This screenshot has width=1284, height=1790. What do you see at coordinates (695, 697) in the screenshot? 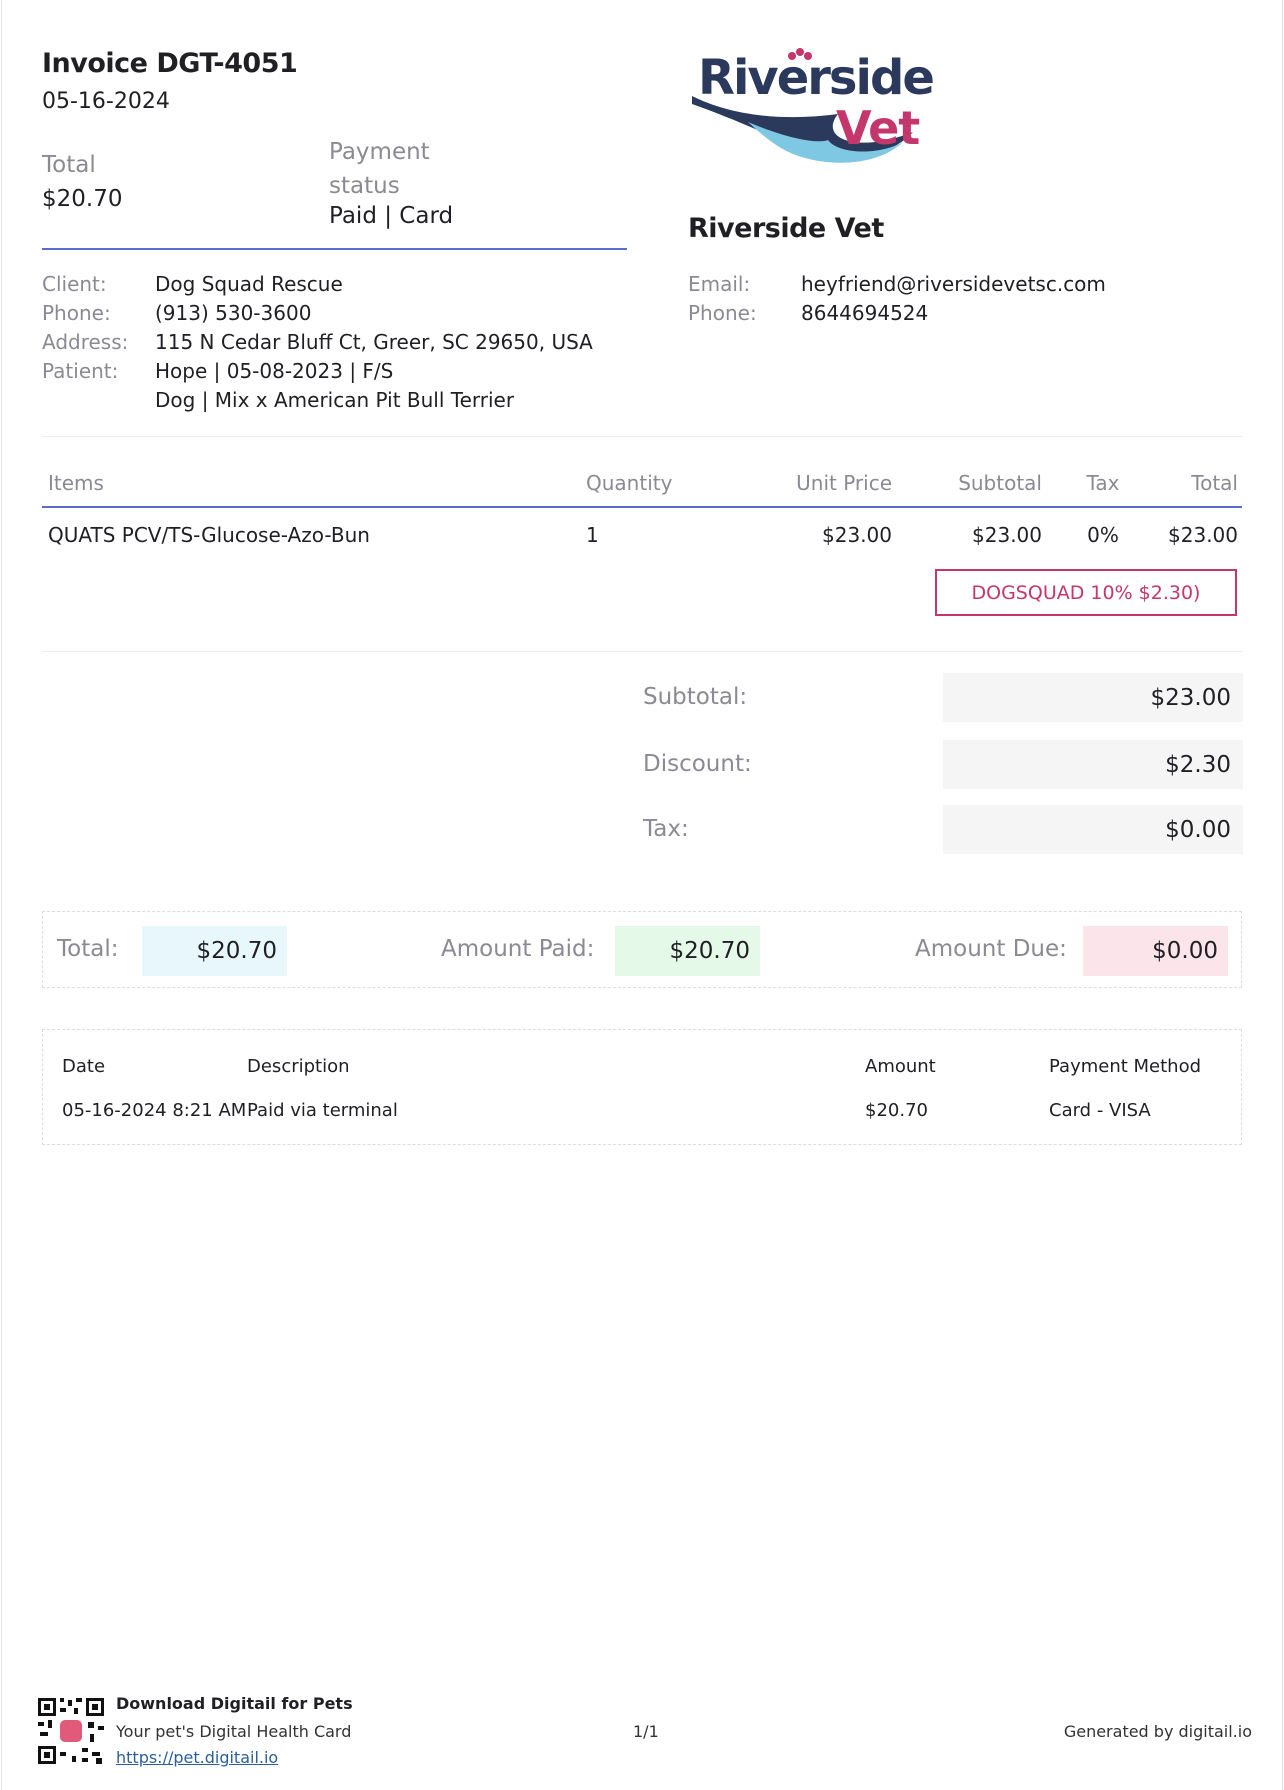
I see `summary-subtotal-label: Subtotal:` at bounding box center [695, 697].